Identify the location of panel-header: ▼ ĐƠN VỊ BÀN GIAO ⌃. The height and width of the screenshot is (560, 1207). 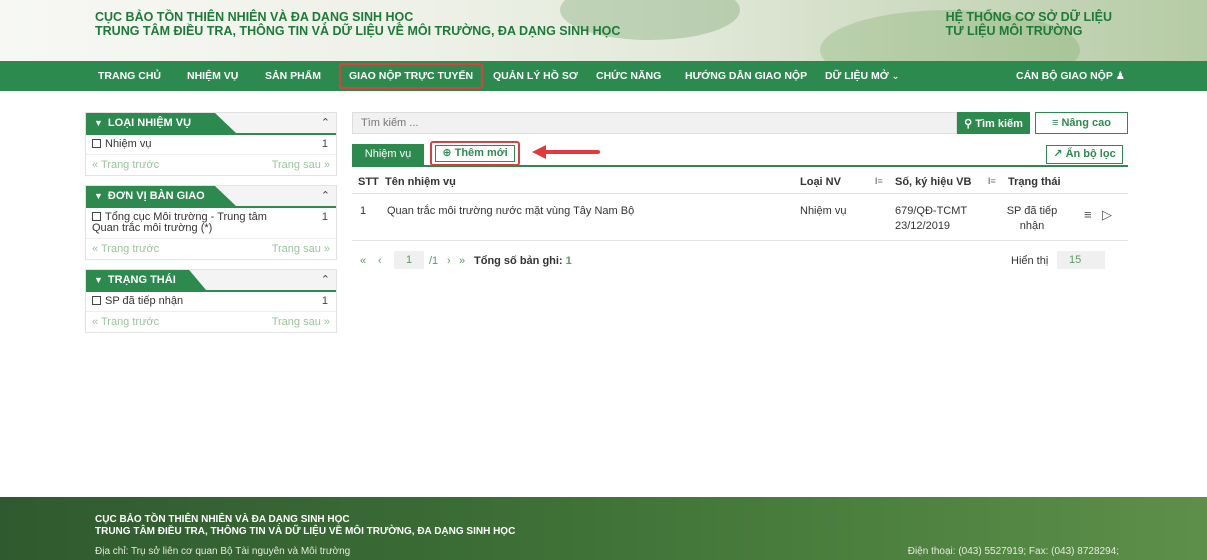
(211, 197).